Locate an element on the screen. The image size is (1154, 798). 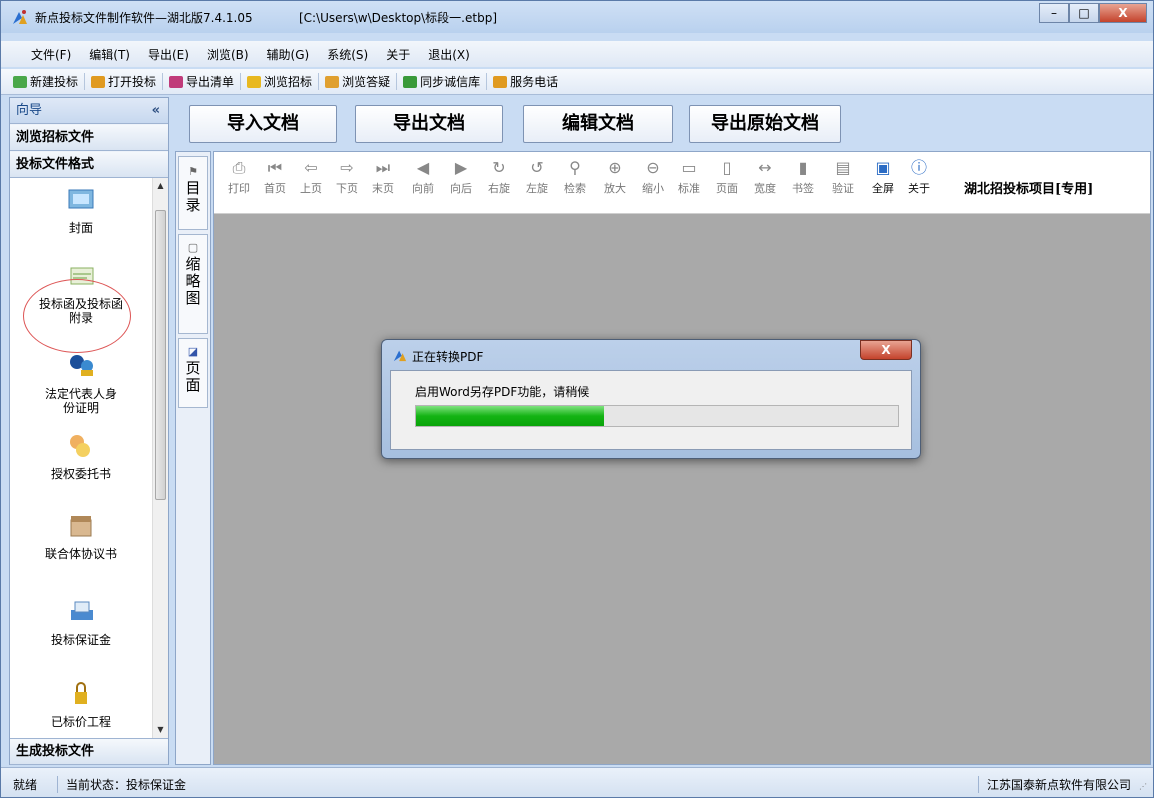
viewer-tool-button: ⊕ 放大 is located at coordinates (615, 177).